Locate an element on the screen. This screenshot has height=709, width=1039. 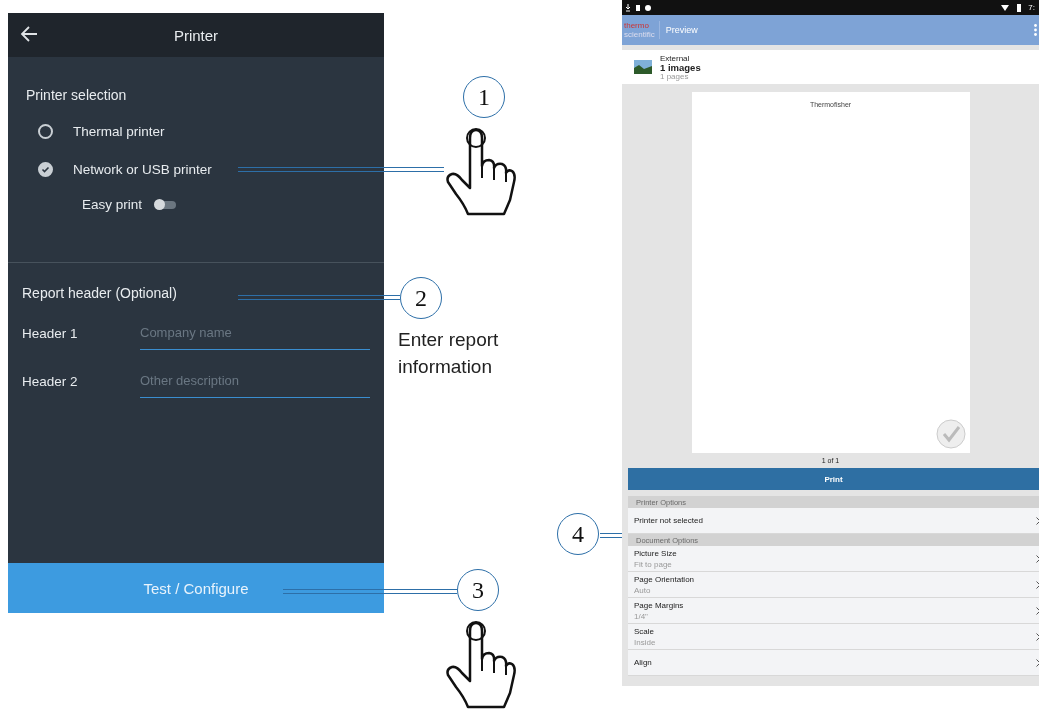
field-label: Header 1 is located at coordinates (50, 333).